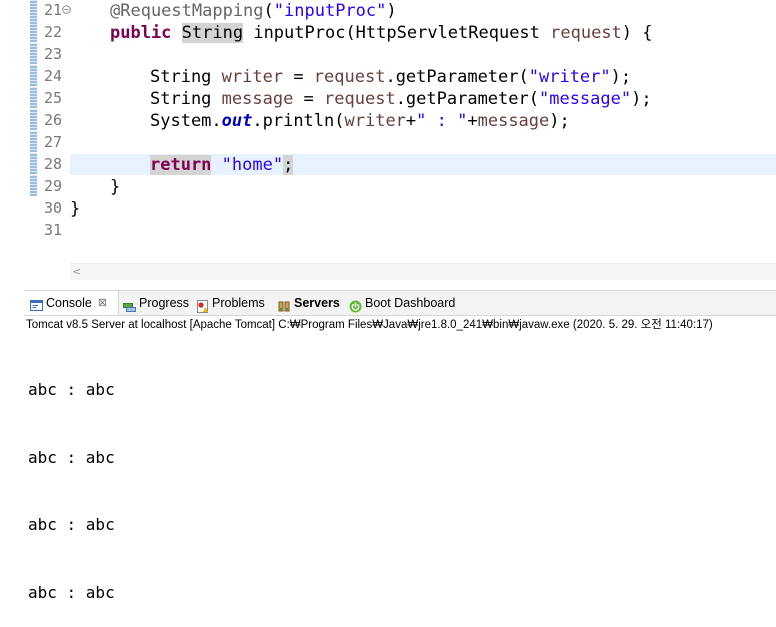 This screenshot has width=776, height=627. Describe the element at coordinates (66, 9) in the screenshot. I see `collapse-icon` at that location.